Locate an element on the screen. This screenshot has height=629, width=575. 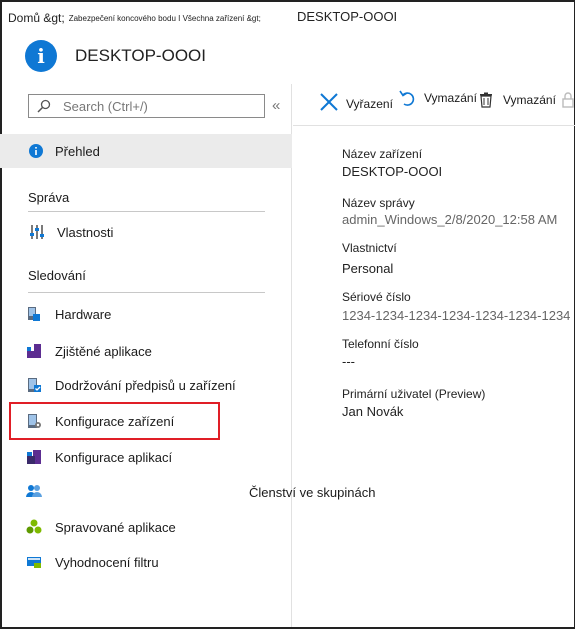
wipe-button: Vymazání is located at coordinates (438, 98).